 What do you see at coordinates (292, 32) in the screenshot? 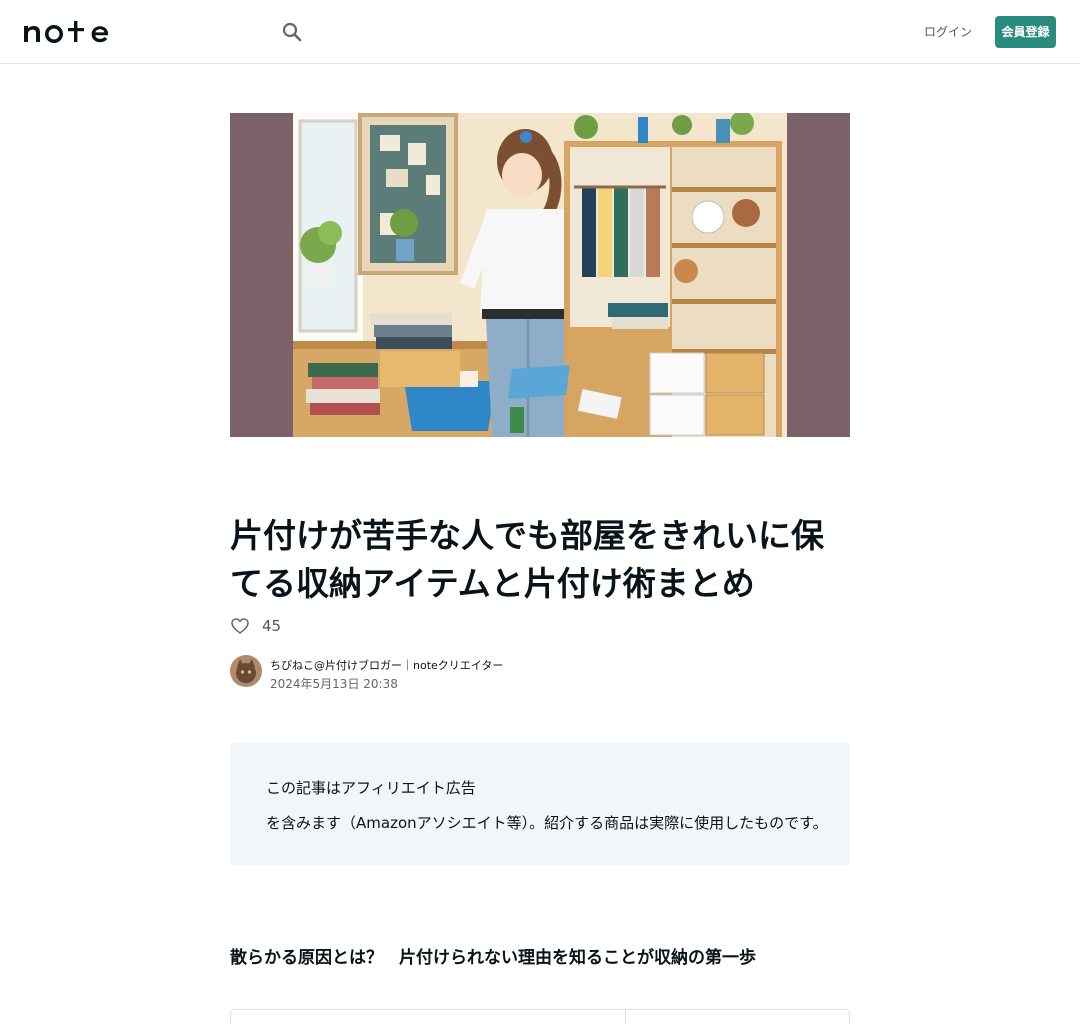
I see `search-icon` at bounding box center [292, 32].